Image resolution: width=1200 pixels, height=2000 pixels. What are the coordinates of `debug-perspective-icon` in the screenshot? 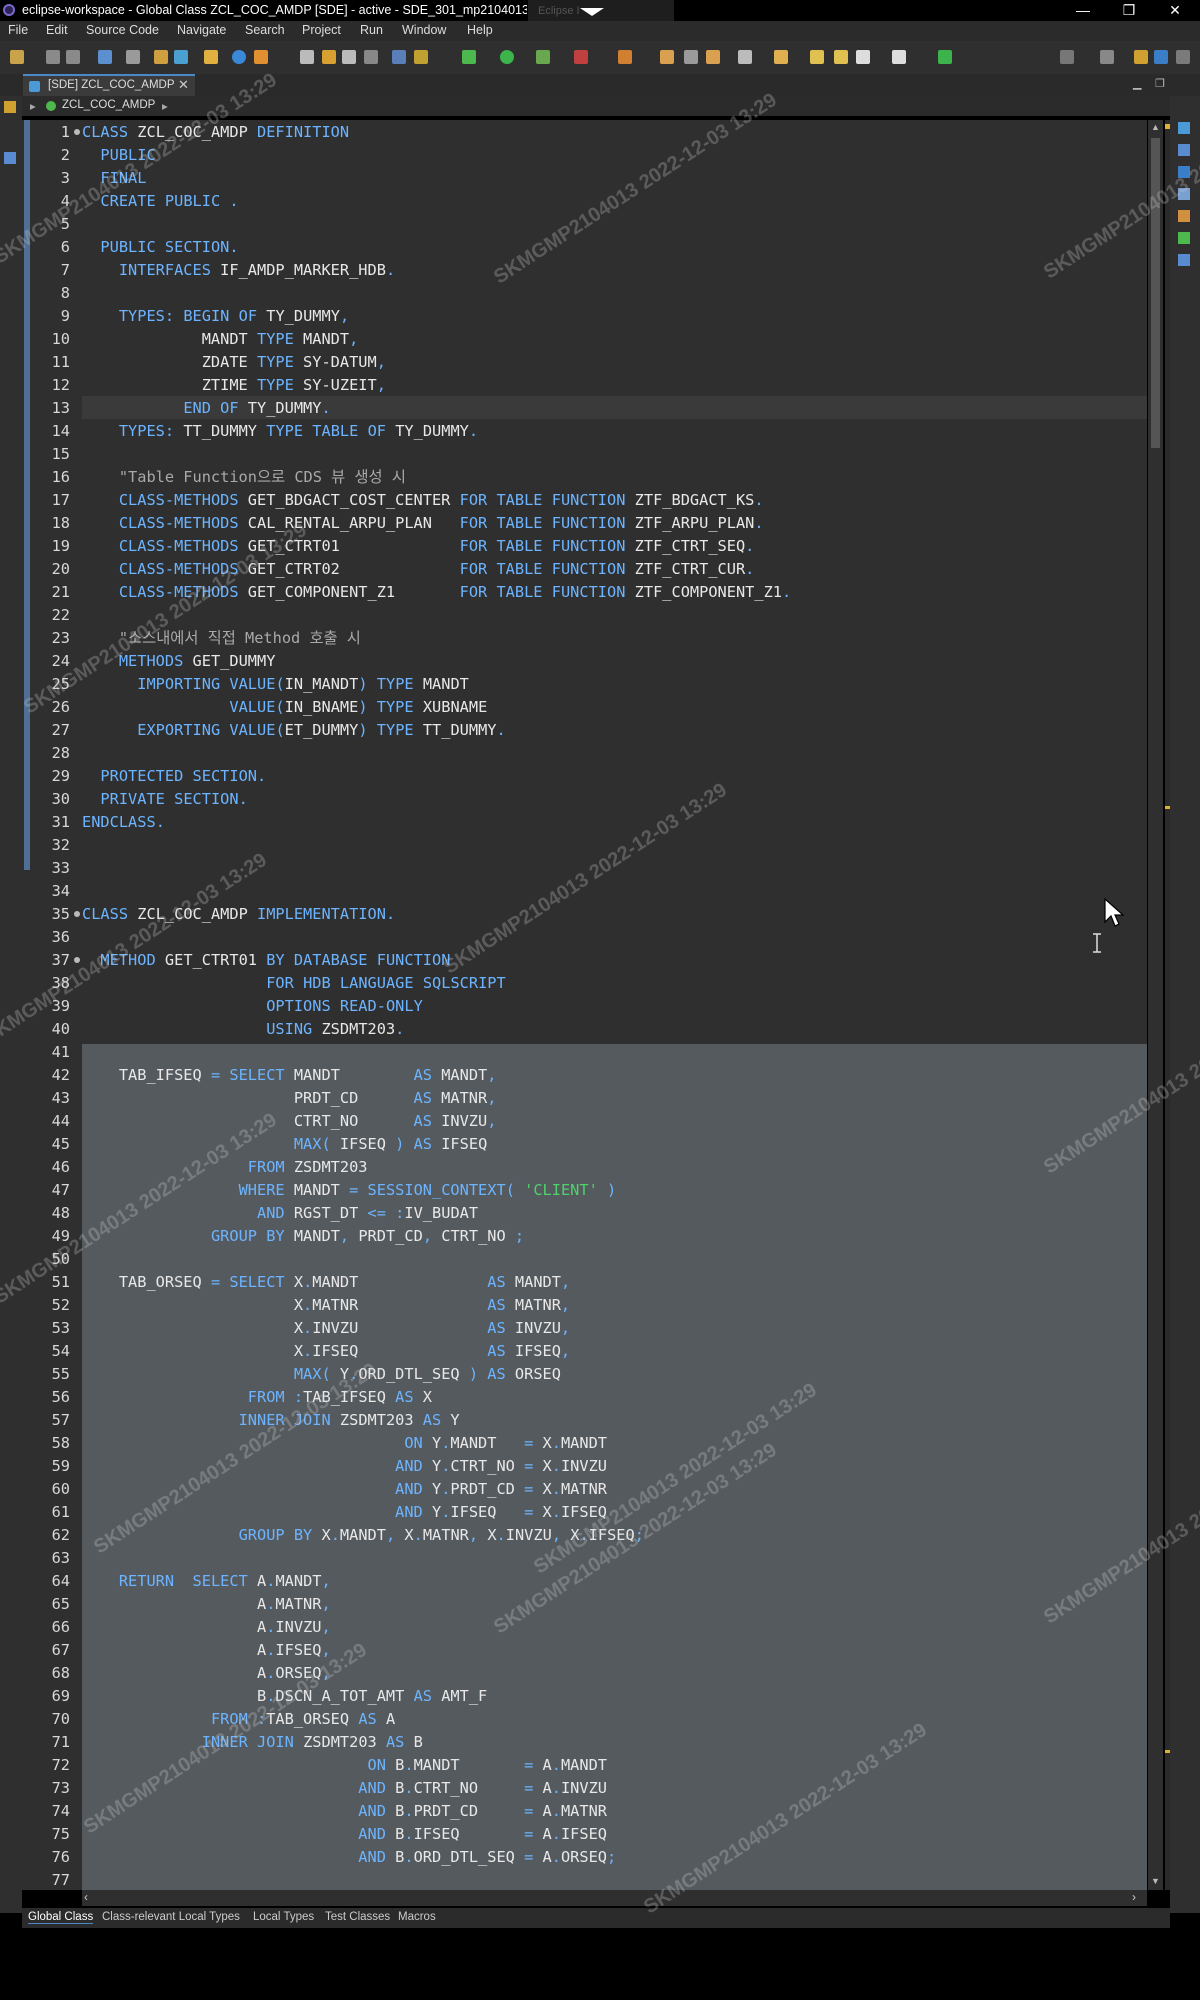 It's located at (1161, 57).